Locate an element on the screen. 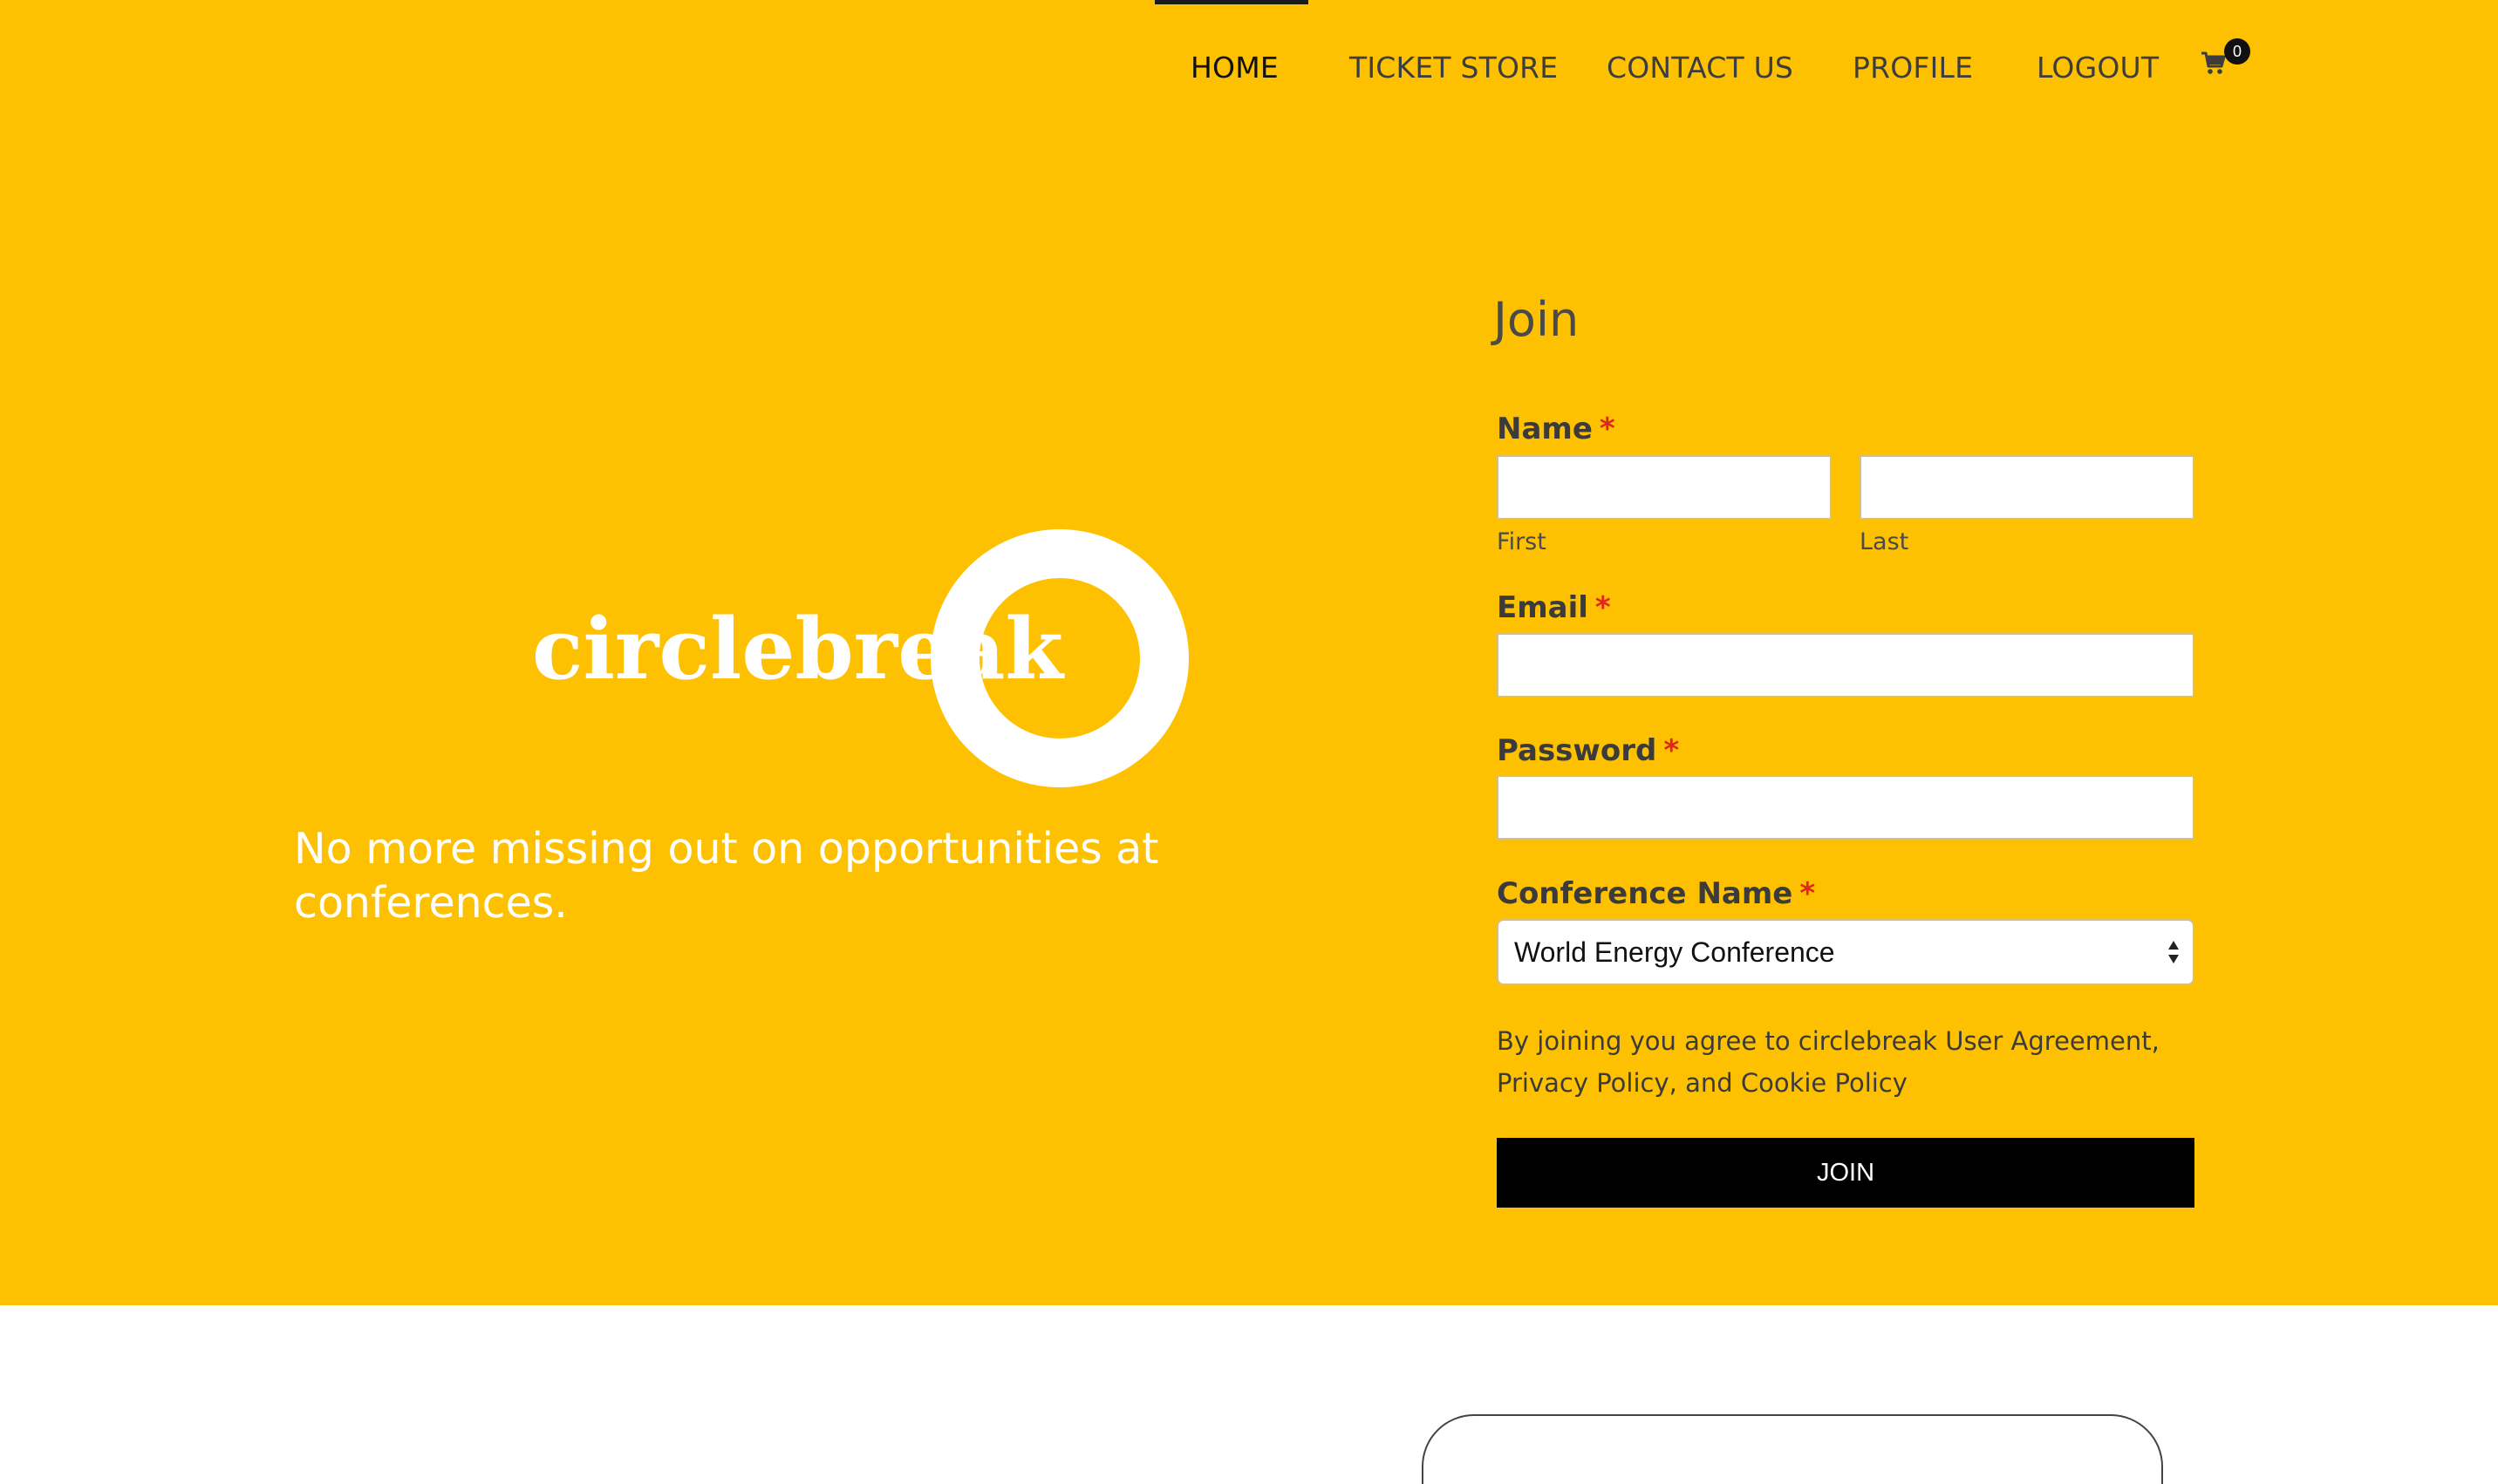  name-label: Name * is located at coordinates (1556, 429).